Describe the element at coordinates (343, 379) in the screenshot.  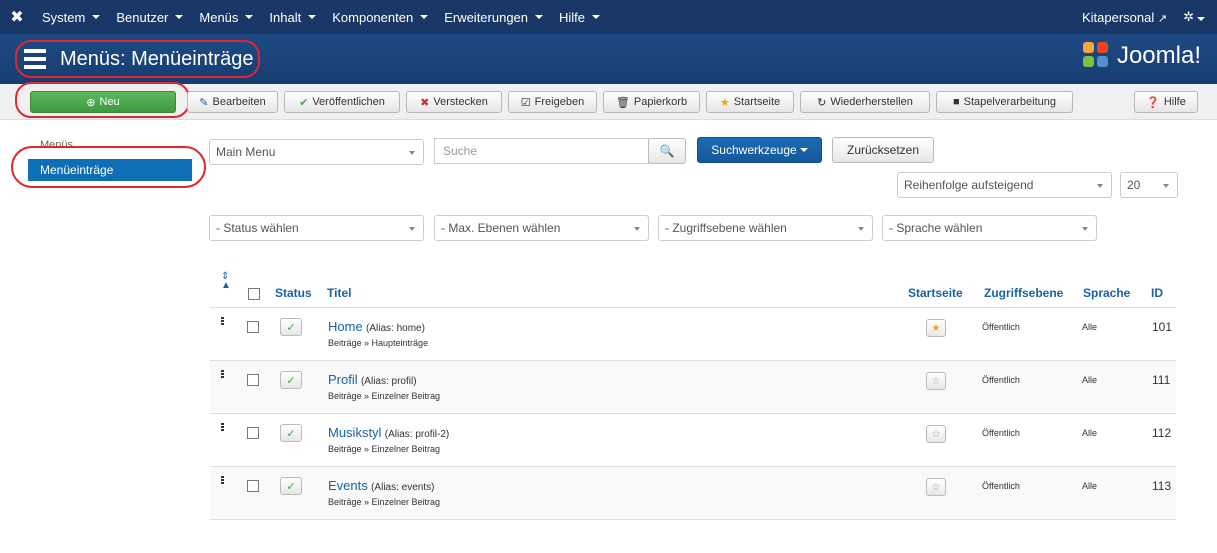
I see `item-title-link: Profil` at that location.